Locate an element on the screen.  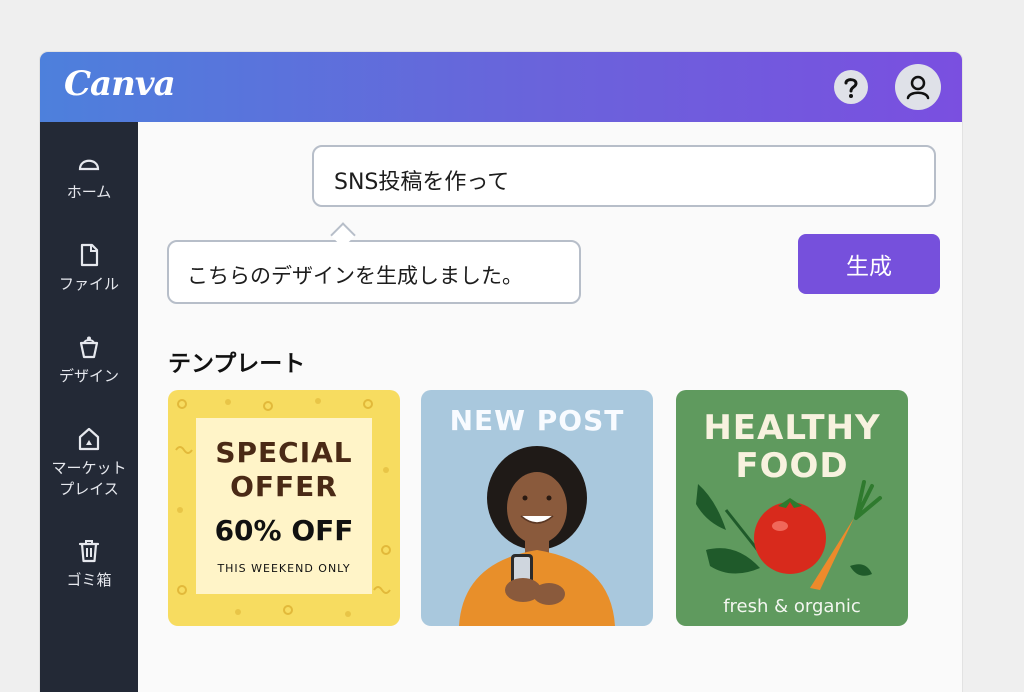
offer-line-offer: OFFER is located at coordinates (284, 486).